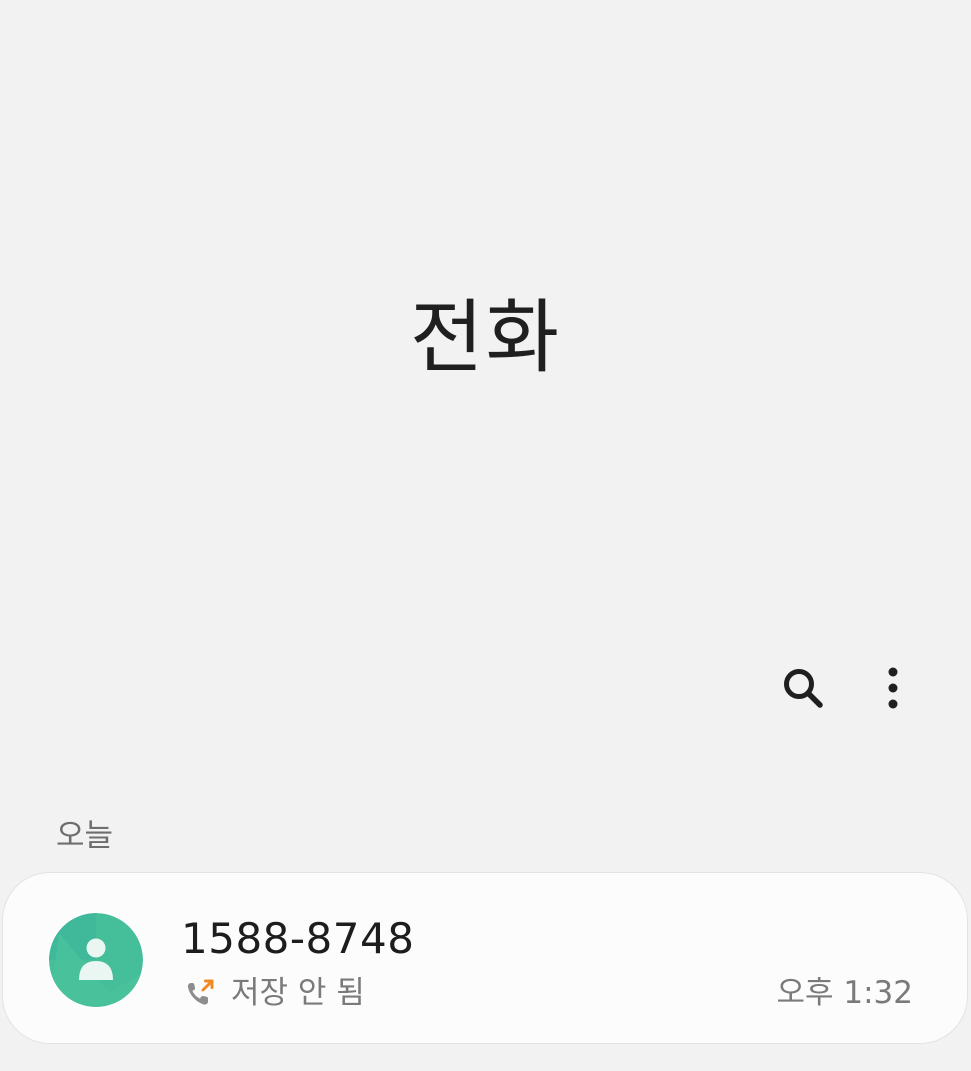 The image size is (971, 1071). Describe the element at coordinates (485, 337) in the screenshot. I see `page-title: 전화` at that location.